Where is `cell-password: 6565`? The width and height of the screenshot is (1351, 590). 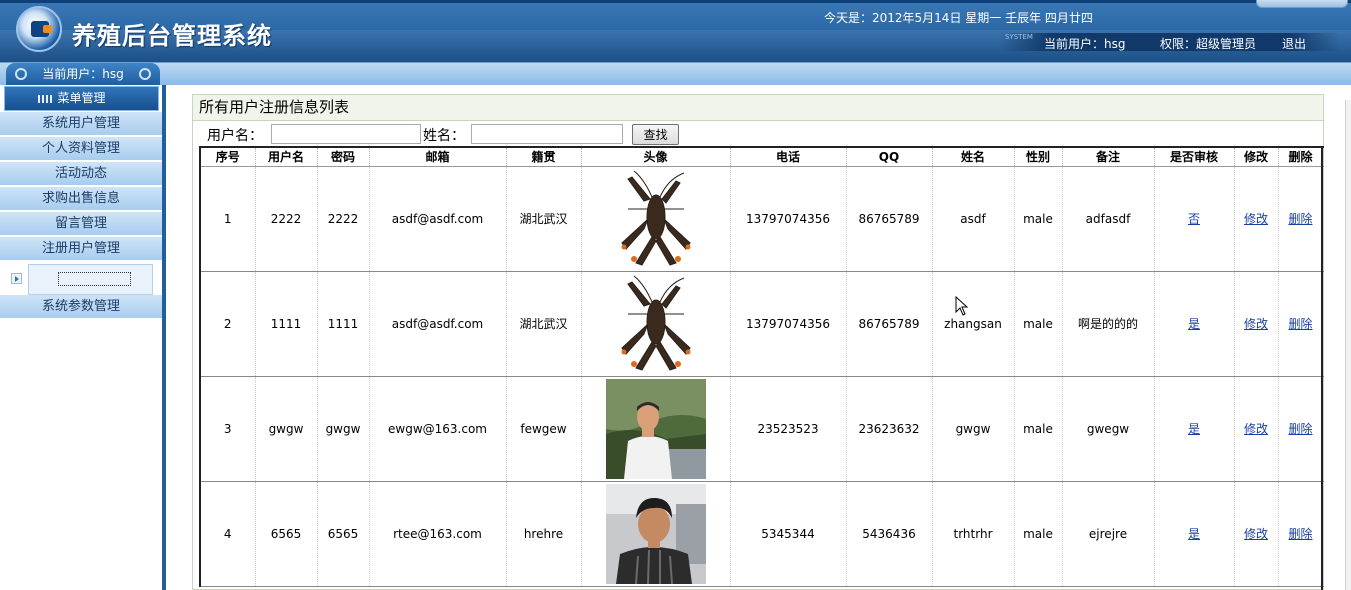 cell-password: 6565 is located at coordinates (343, 534).